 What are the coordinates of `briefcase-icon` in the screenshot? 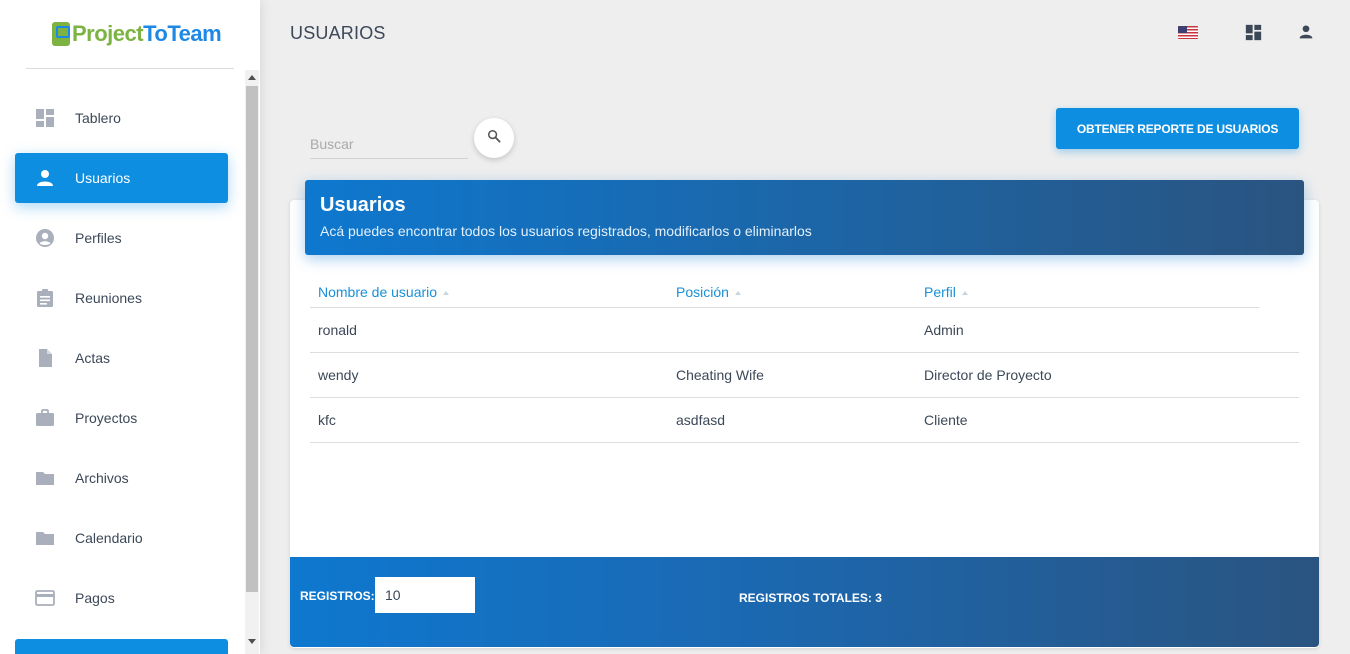 It's located at (45, 418).